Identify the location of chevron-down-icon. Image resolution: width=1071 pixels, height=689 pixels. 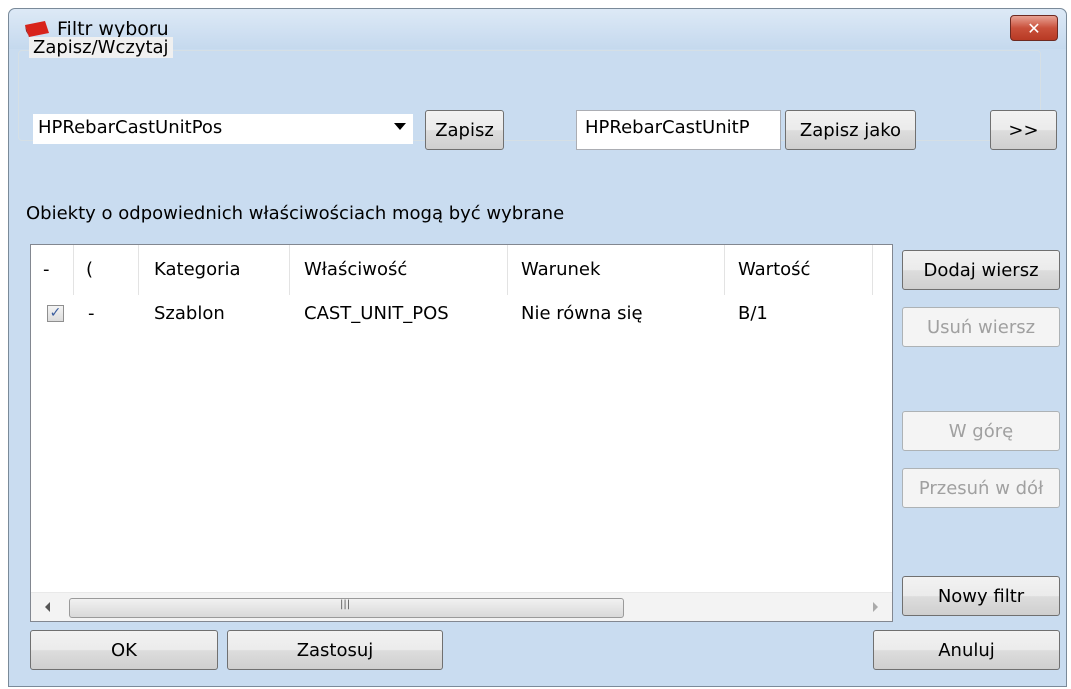
(400, 126).